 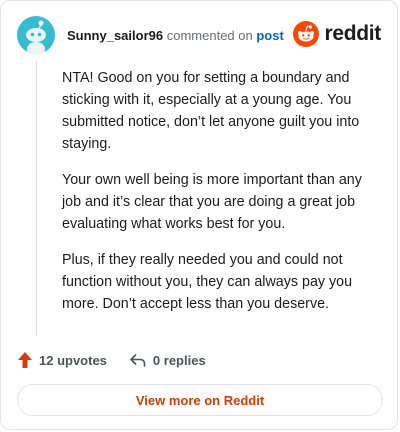 What do you see at coordinates (138, 360) in the screenshot?
I see `reply-arrow-icon` at bounding box center [138, 360].